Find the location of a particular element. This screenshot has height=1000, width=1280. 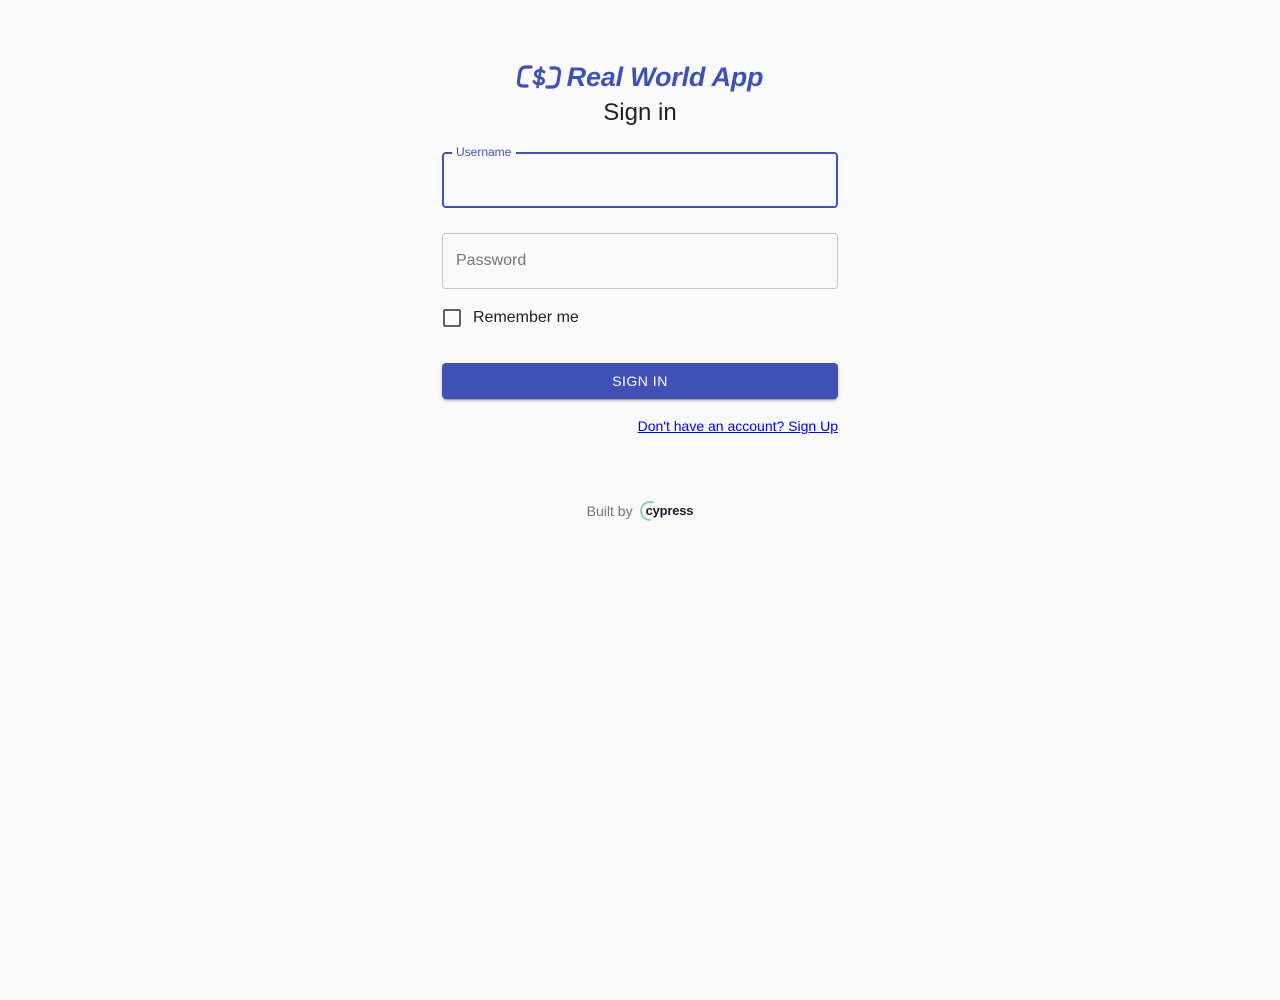

cypress-logo: cypress is located at coordinates (666, 511).